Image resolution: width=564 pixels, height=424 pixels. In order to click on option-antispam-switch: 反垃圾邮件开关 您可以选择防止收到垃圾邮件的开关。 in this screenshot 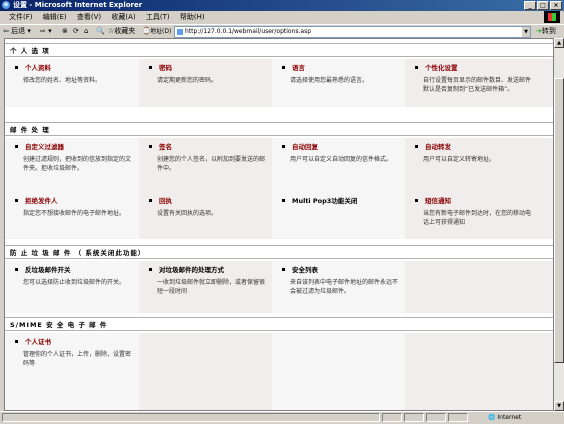, I will do `click(72, 287)`.